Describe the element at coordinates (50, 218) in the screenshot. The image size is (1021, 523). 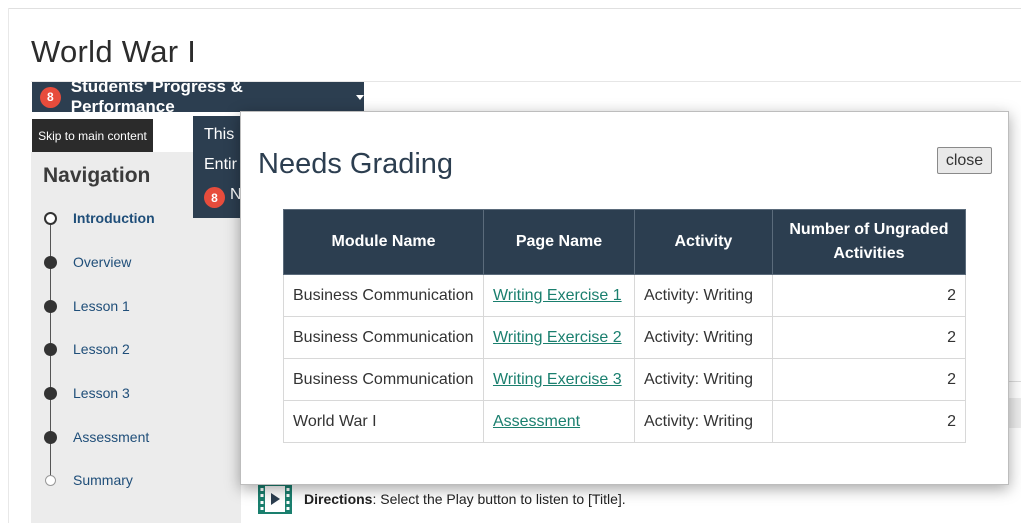
I see `current-step-icon` at that location.